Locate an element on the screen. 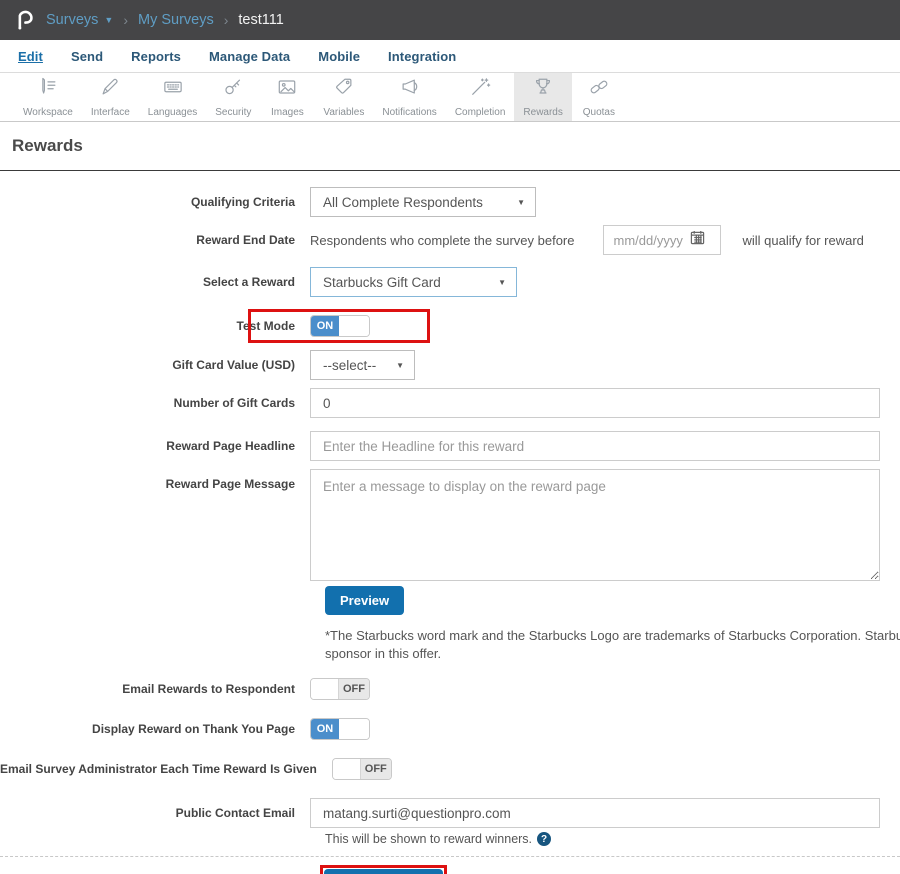  reward-end-date-input is located at coordinates (651, 240).